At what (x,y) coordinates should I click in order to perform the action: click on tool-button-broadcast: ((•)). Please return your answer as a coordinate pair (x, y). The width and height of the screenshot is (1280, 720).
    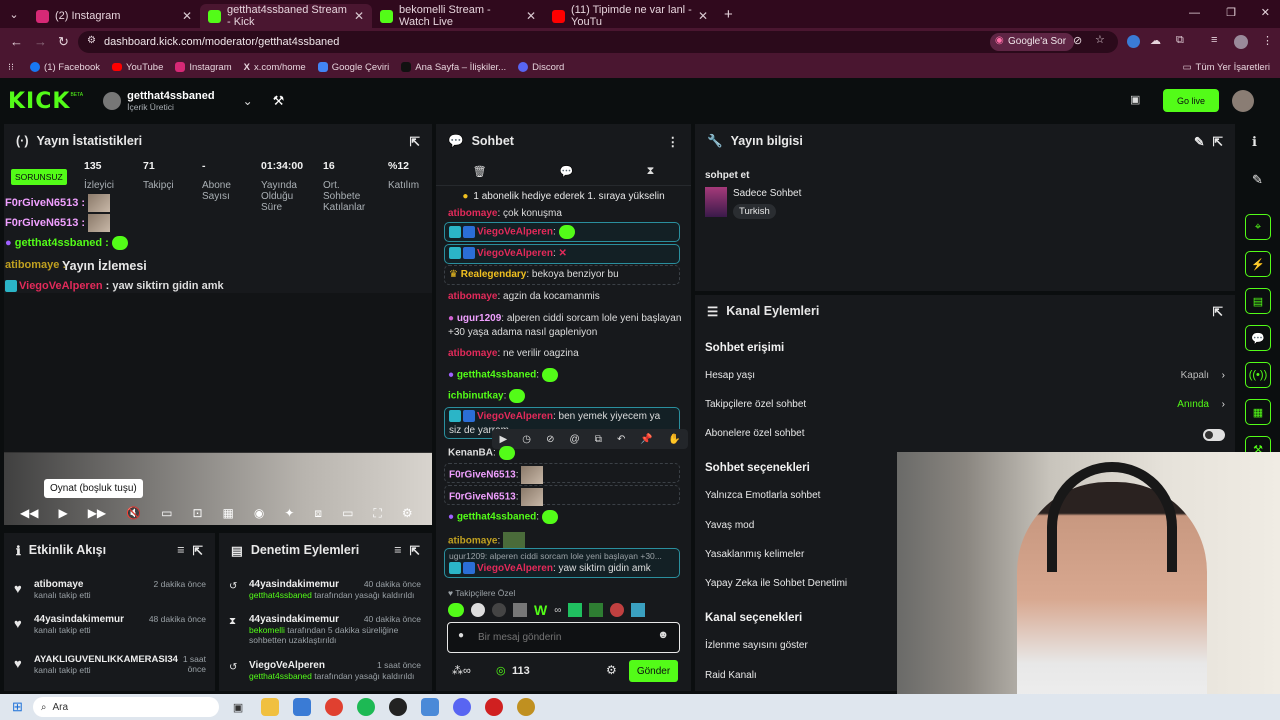
    Looking at the image, I should click on (1258, 375).